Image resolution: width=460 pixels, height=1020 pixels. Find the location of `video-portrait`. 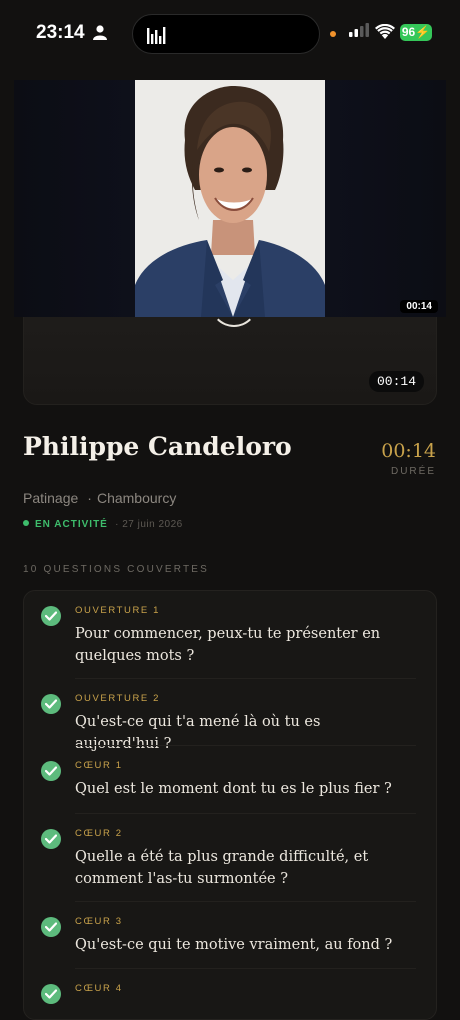

video-portrait is located at coordinates (230, 198).